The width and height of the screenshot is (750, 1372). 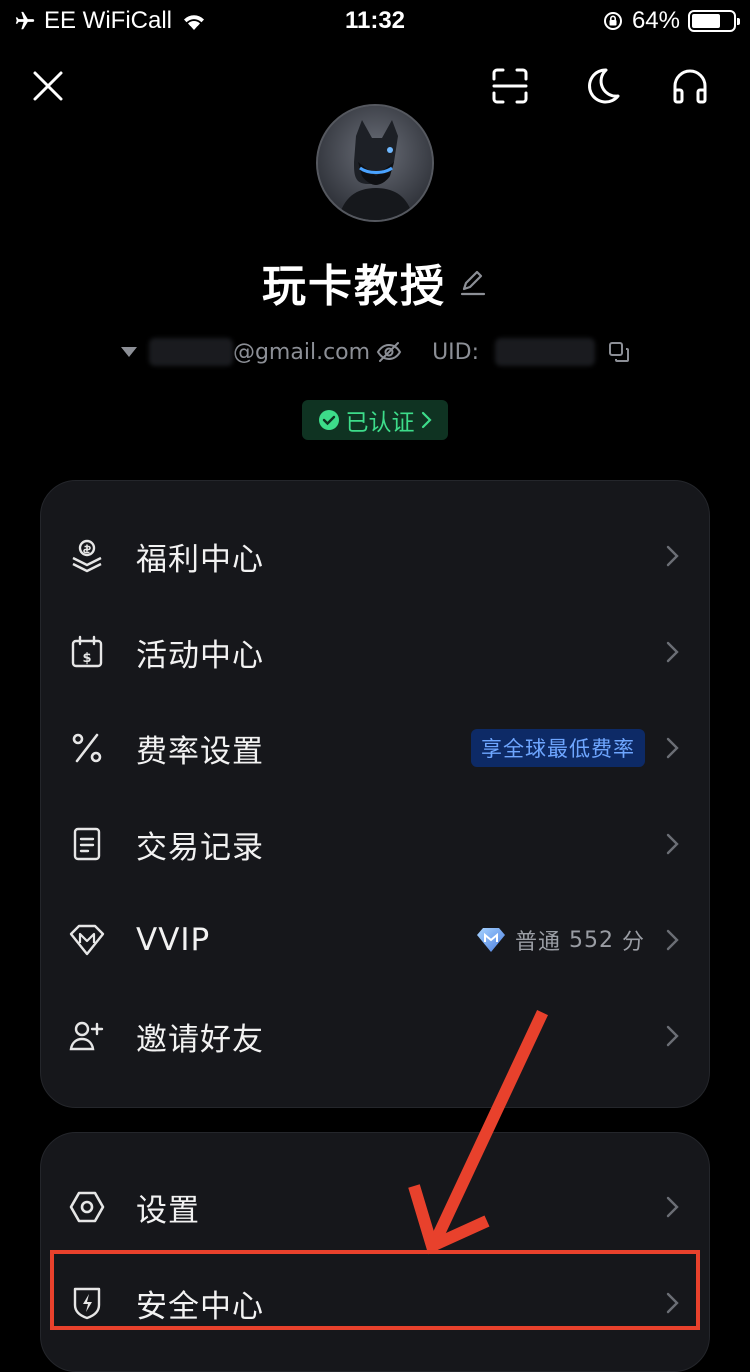 What do you see at coordinates (537, 942) in the screenshot?
I see `vvip-level: 普通` at bounding box center [537, 942].